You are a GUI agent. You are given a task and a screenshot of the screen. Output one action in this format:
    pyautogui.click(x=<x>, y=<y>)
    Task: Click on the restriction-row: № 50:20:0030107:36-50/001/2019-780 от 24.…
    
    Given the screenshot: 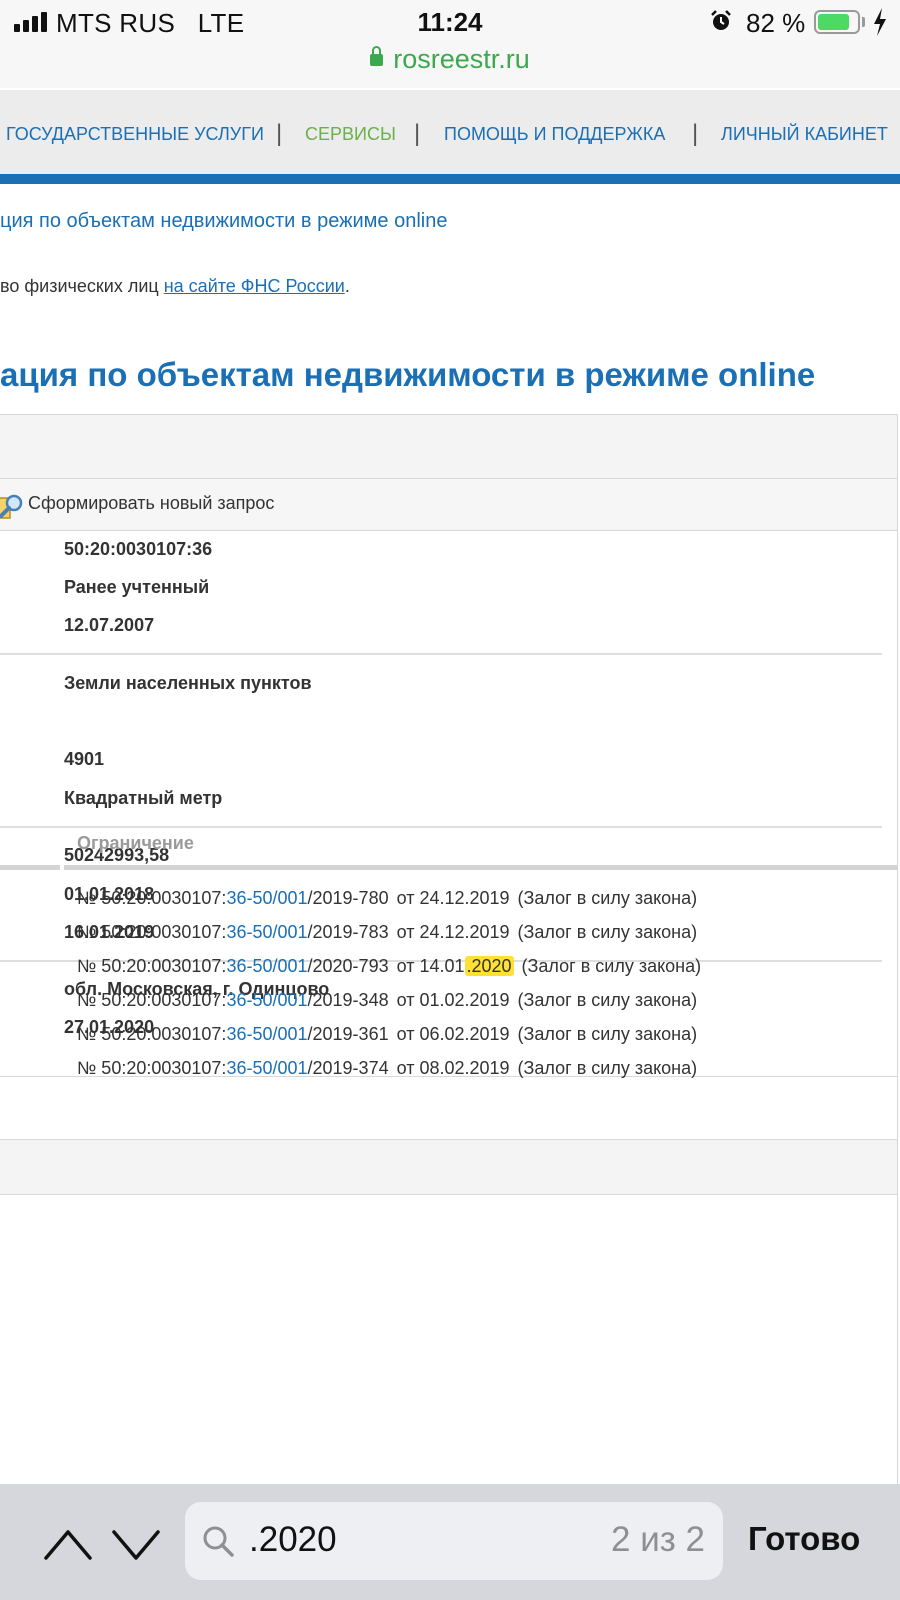 What is the action you would take?
    pyautogui.click(x=387, y=898)
    